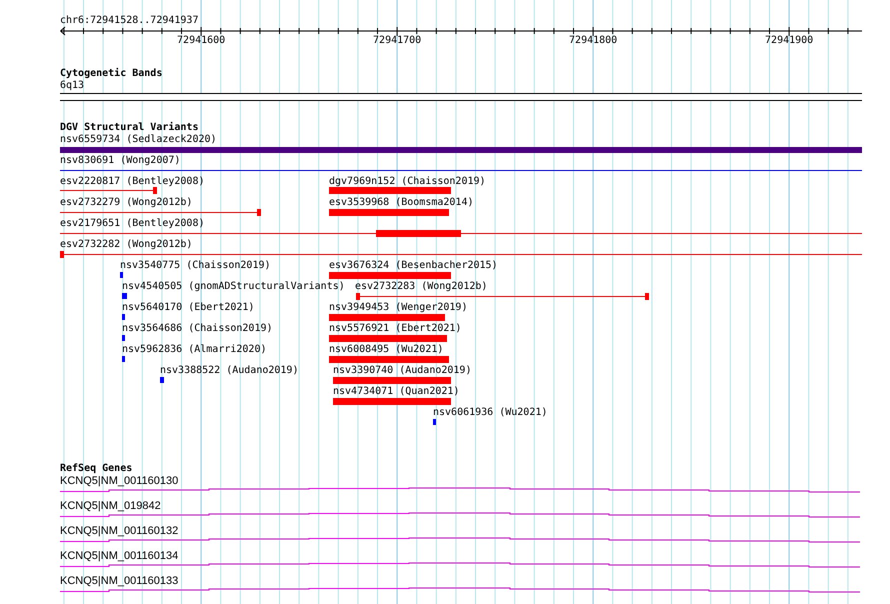  Describe the element at coordinates (197, 329) in the screenshot. I see `variant-label: nsv3564686 (Chaisson2019)` at that location.